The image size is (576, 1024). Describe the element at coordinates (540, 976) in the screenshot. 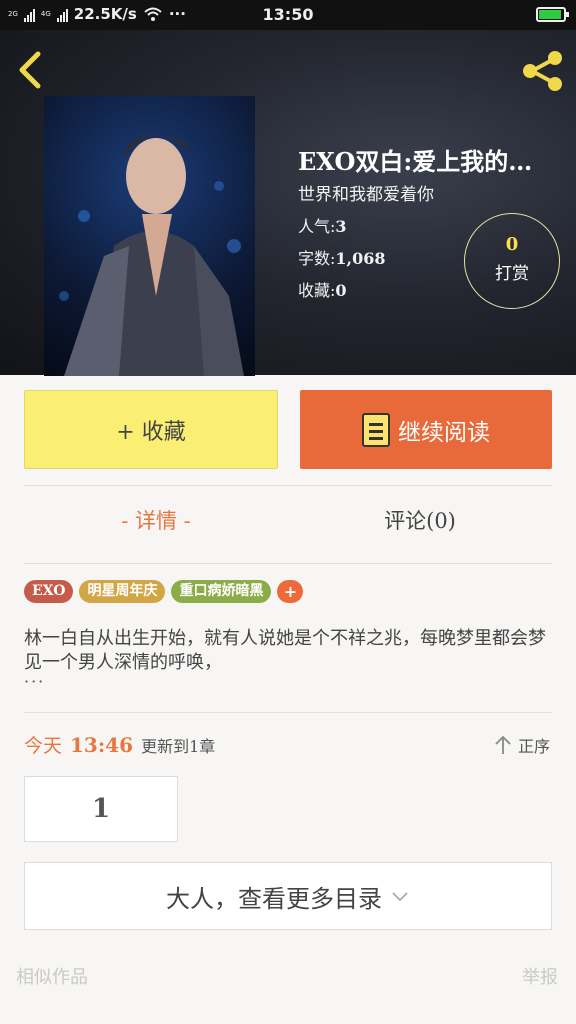

I see `report-link: 举报` at that location.